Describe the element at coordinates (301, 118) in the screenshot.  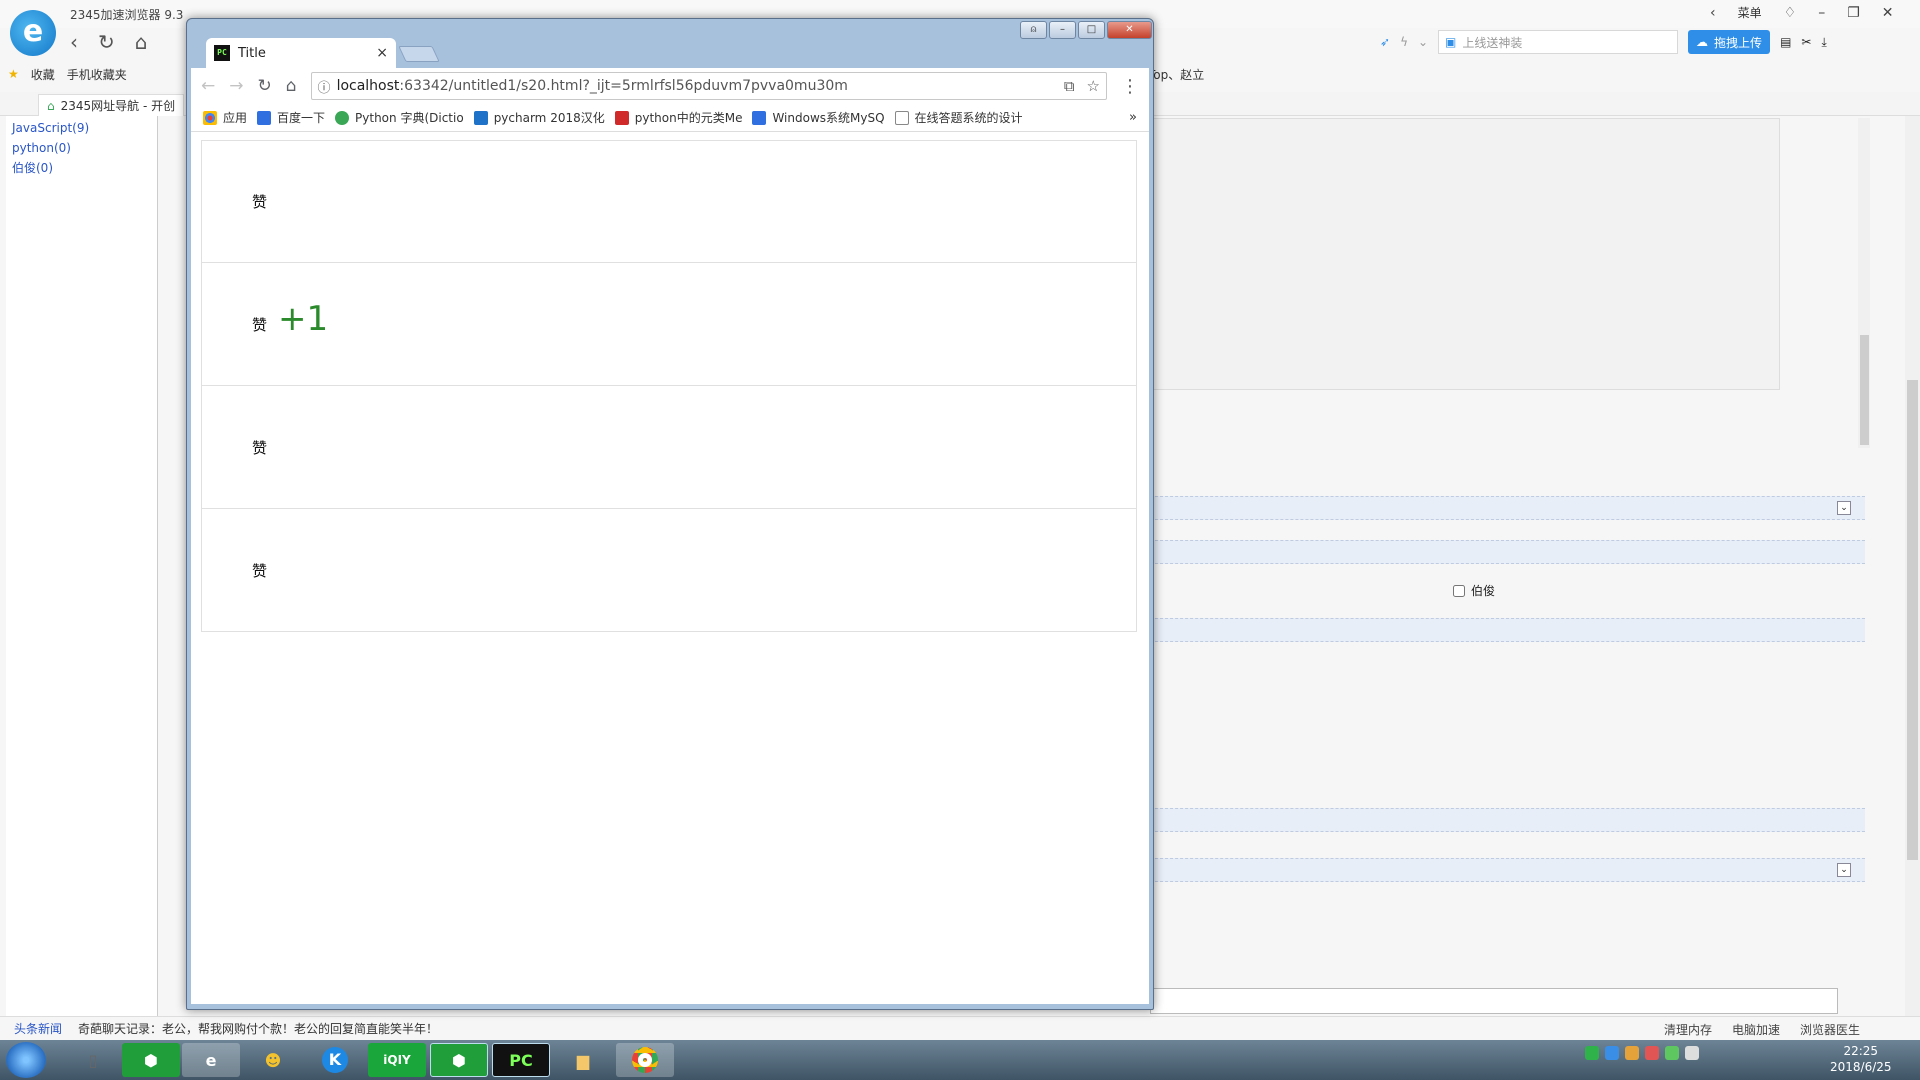
I see `bookmark-label: 百度一下` at that location.